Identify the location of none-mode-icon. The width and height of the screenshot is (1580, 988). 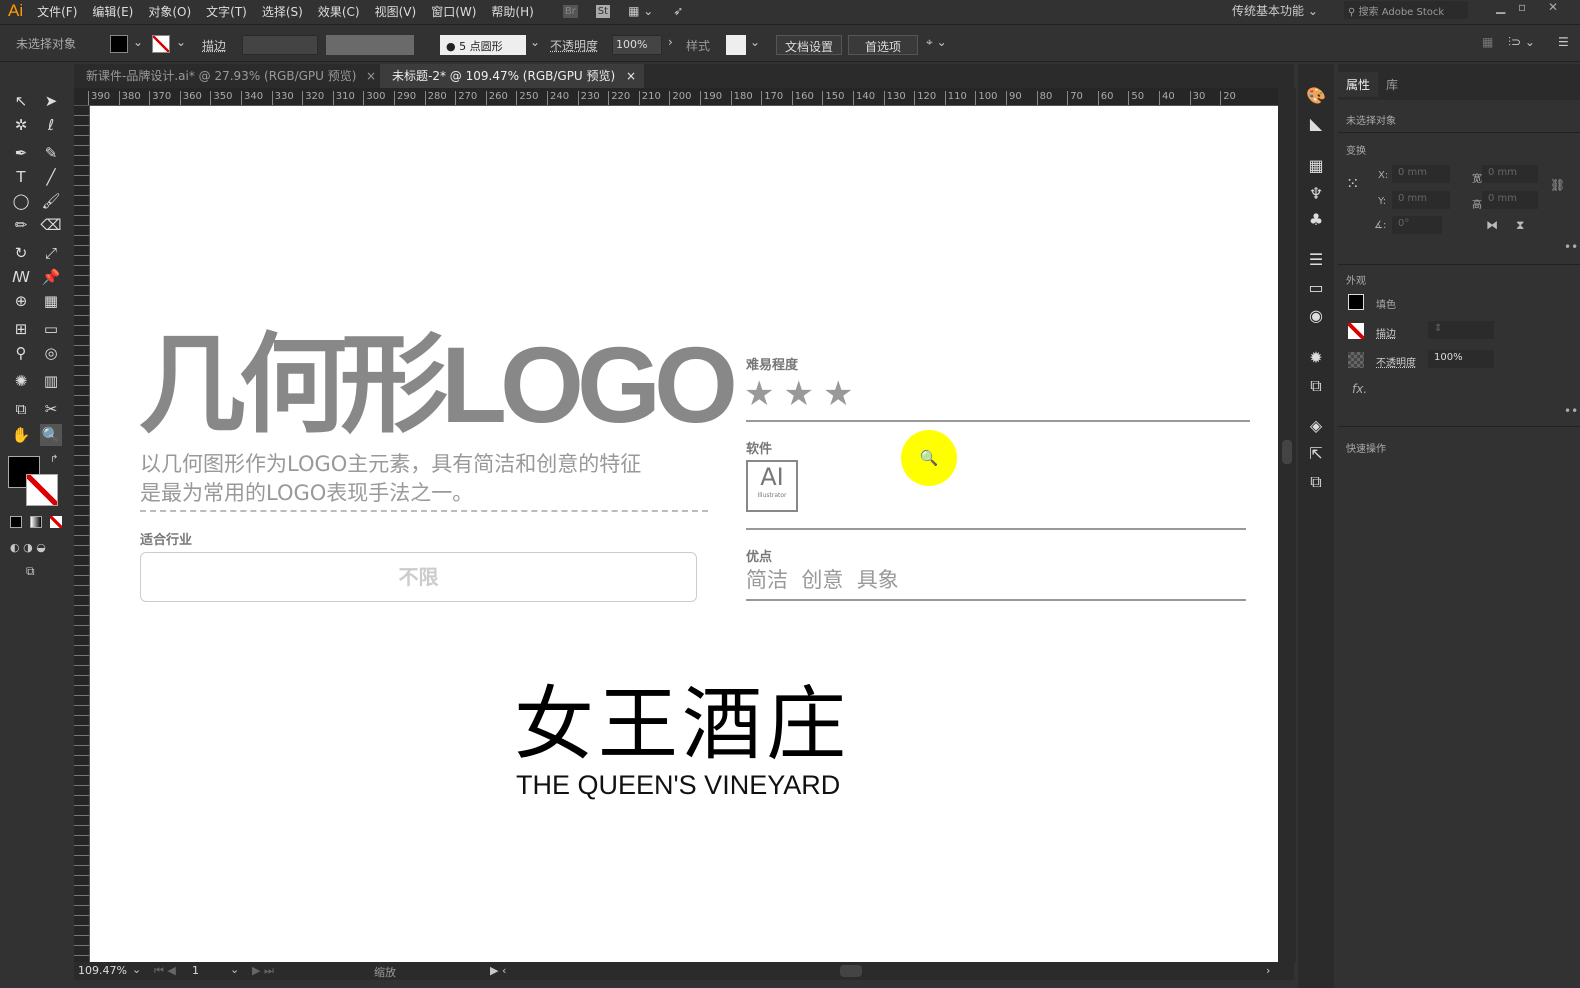
(56, 522).